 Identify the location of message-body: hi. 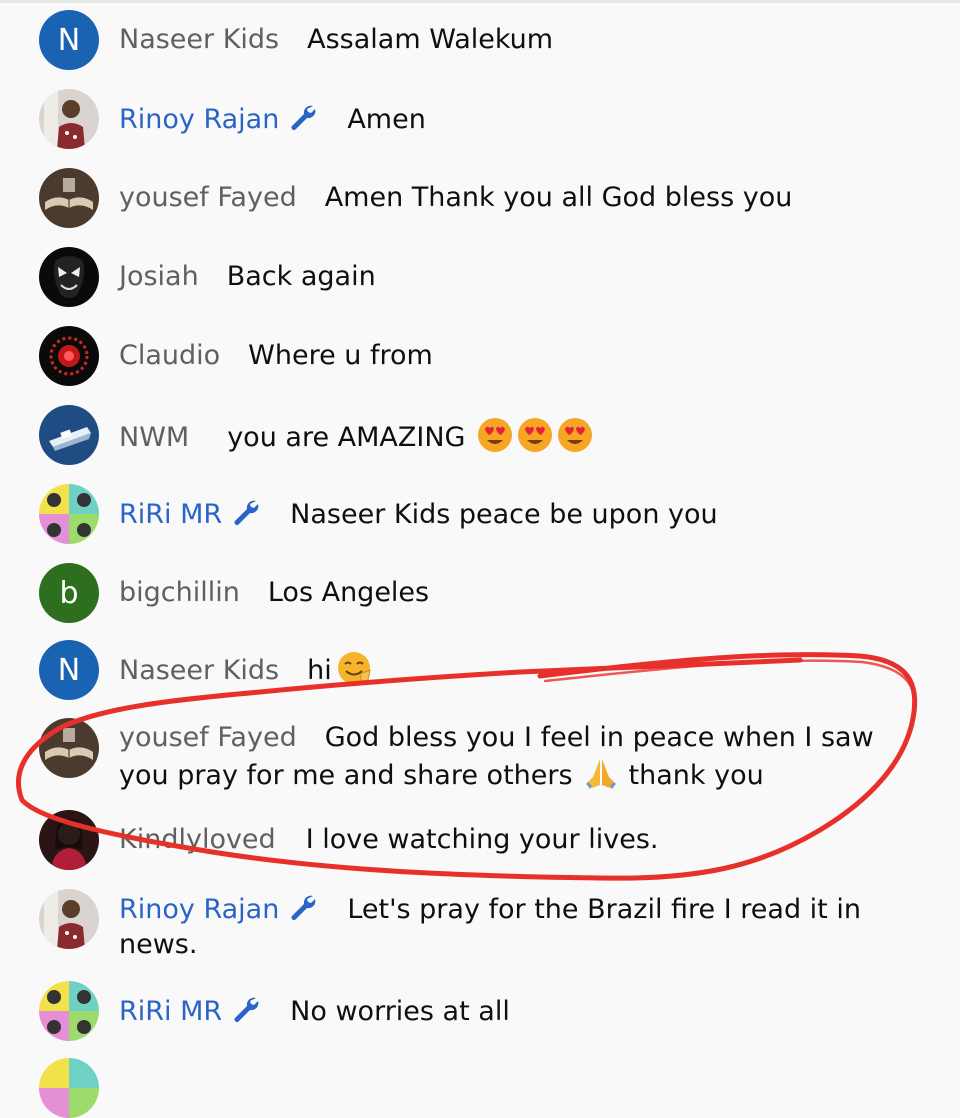
(319, 670).